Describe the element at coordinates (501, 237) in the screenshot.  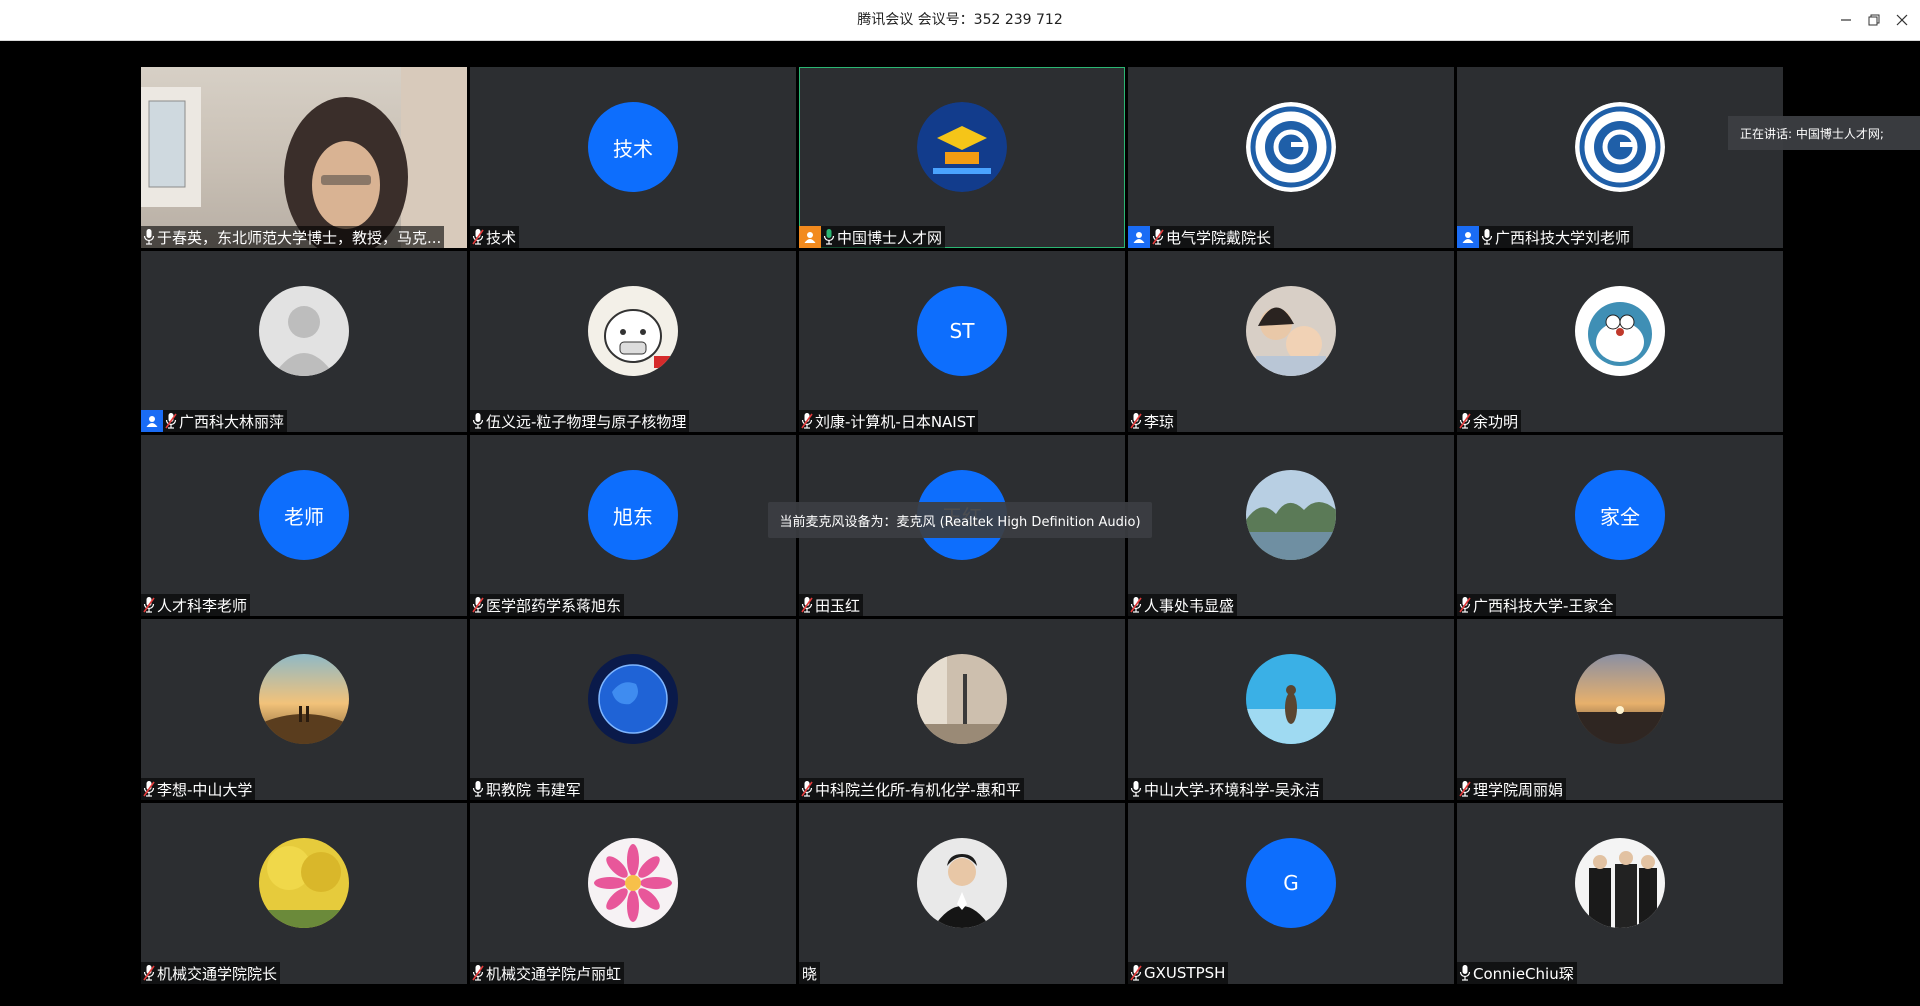
I see `participant-name: 技术` at that location.